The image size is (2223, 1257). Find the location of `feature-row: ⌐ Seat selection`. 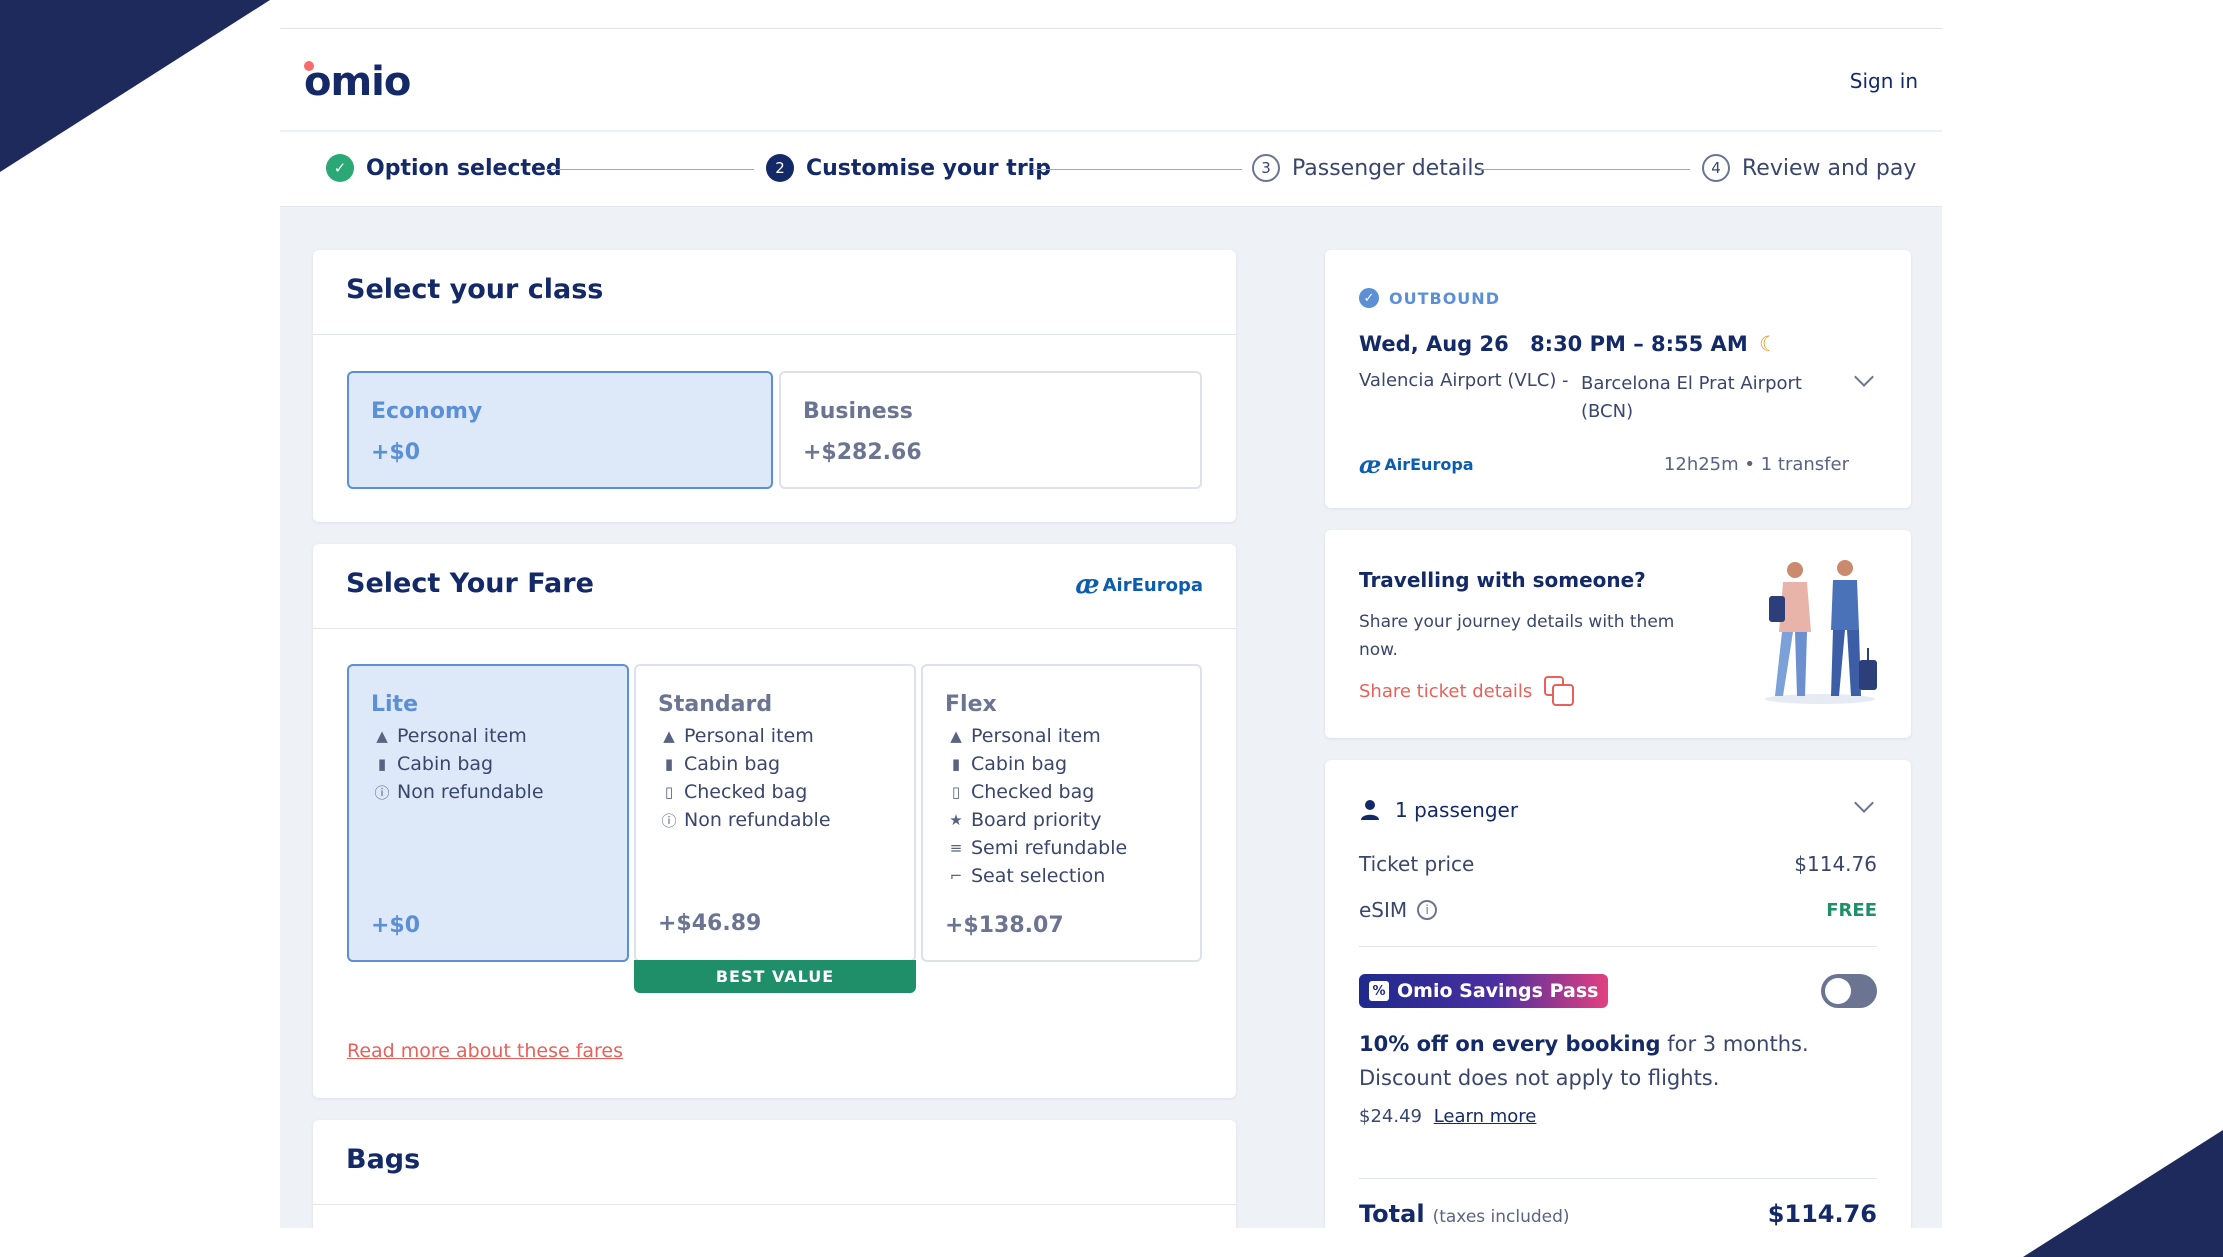

feature-row: ⌐ Seat selection is located at coordinates (1036, 876).